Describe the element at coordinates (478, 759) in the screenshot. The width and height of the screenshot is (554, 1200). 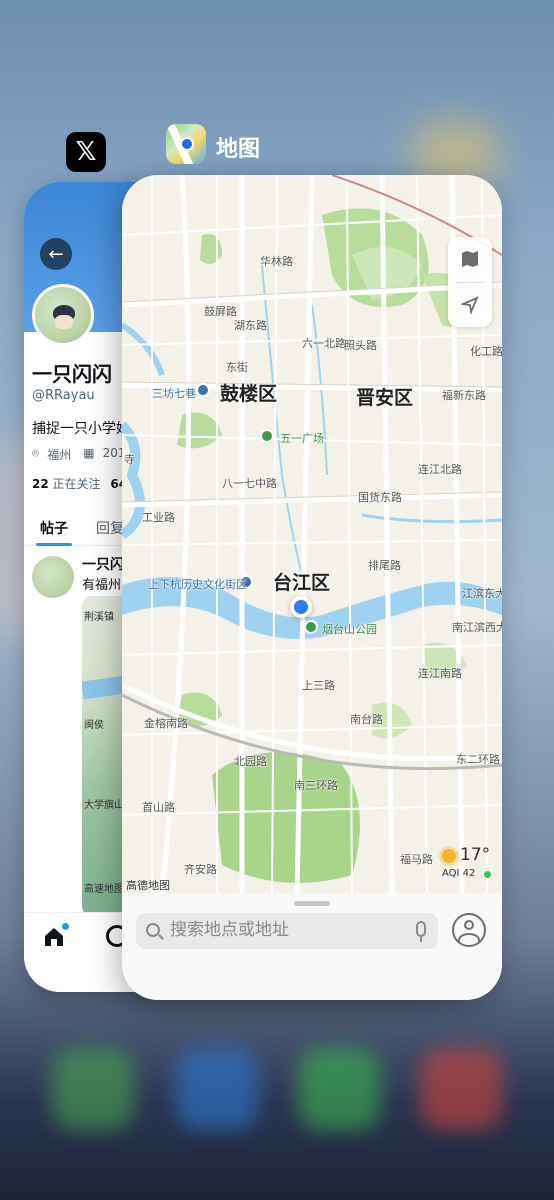
I see `road-label: 东二环路` at that location.